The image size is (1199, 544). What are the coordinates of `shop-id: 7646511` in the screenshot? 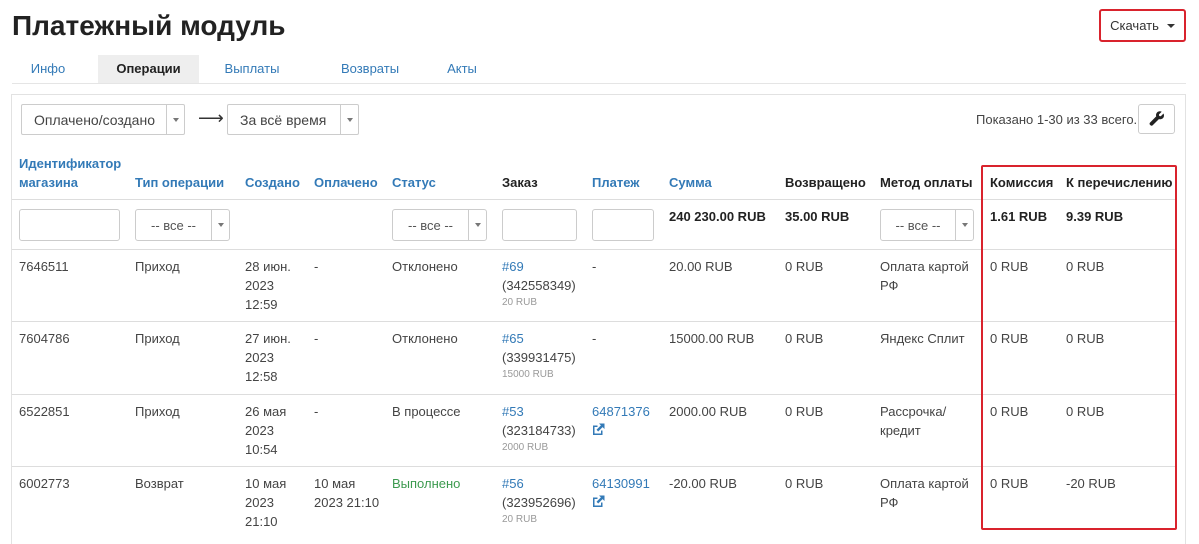 It's located at (44, 266).